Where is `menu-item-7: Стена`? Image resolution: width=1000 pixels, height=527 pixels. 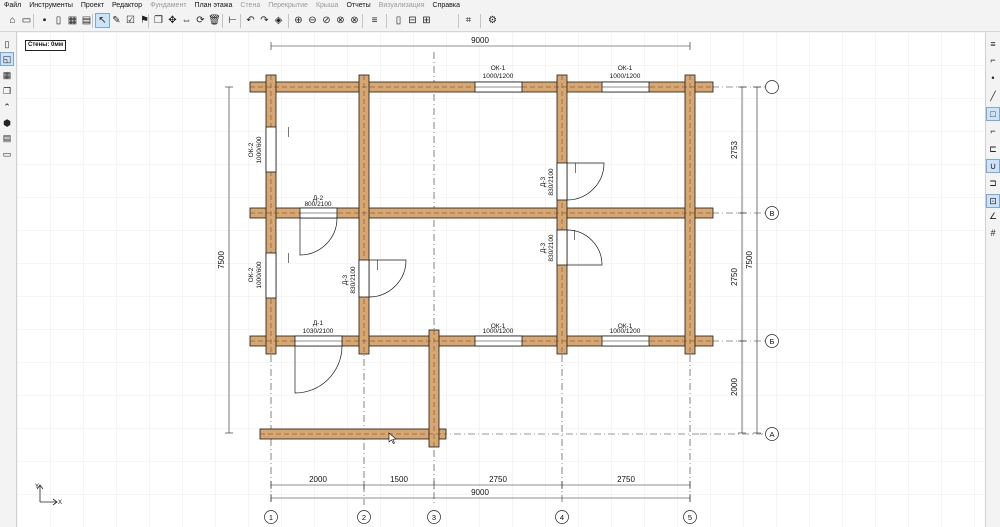
menu-item-7: Стена is located at coordinates (250, 5).